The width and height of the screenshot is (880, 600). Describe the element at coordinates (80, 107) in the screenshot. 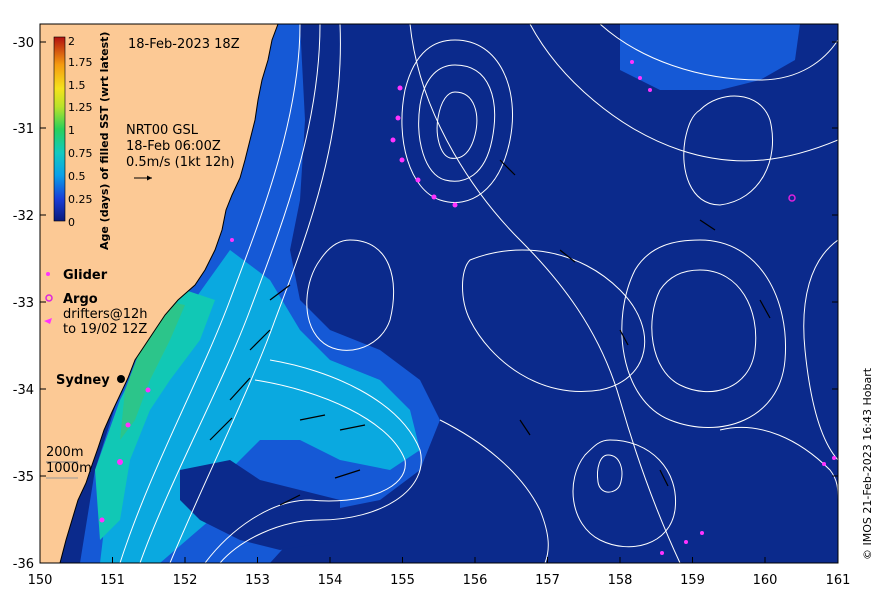

I see `colorbar-tick: 1.25` at that location.